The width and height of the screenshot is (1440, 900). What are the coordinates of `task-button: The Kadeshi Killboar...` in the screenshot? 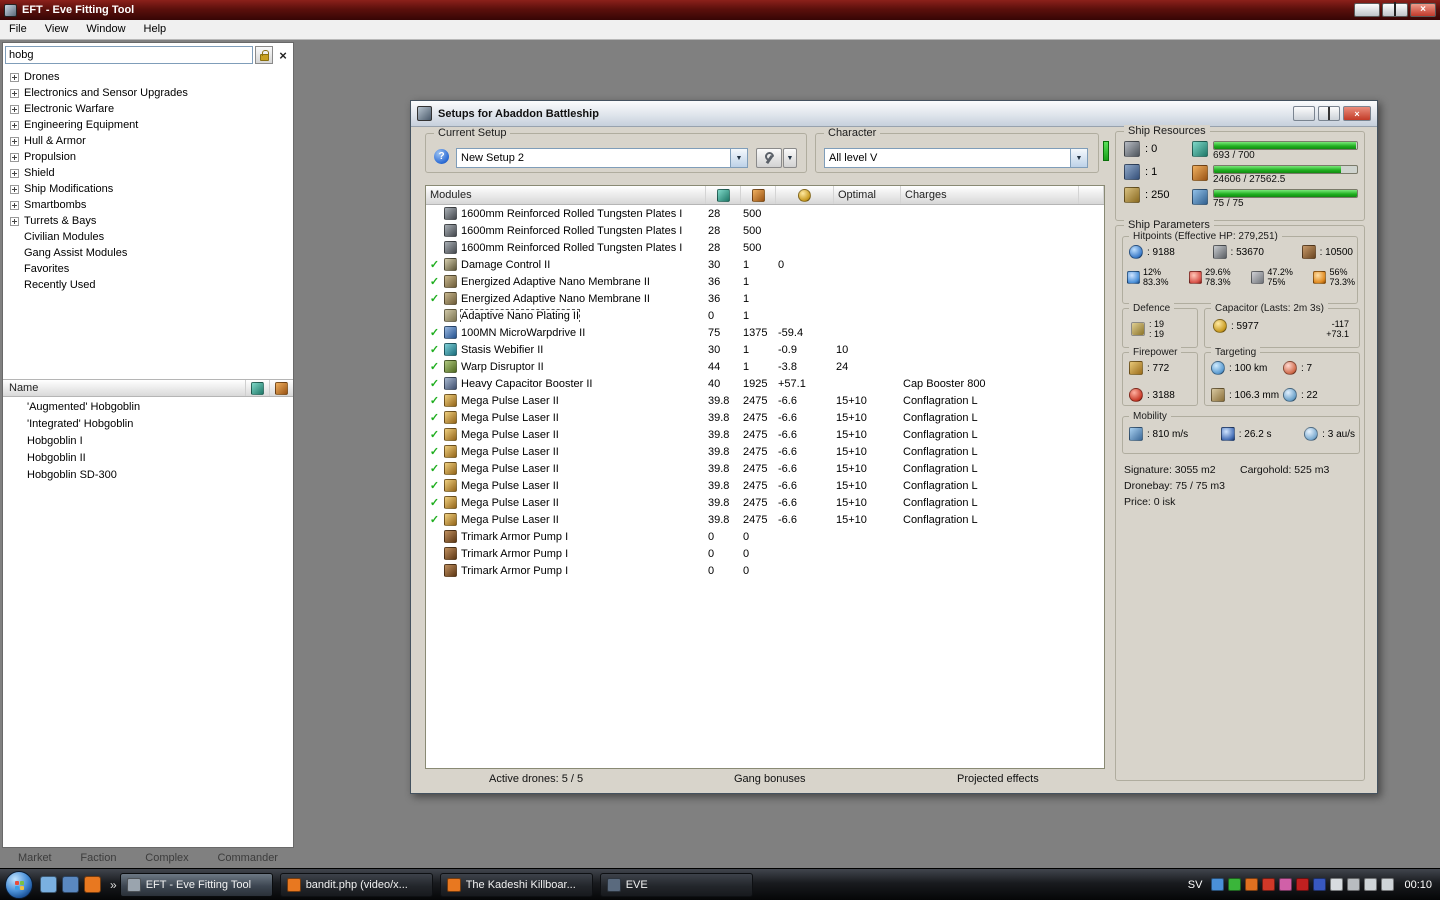 It's located at (516, 884).